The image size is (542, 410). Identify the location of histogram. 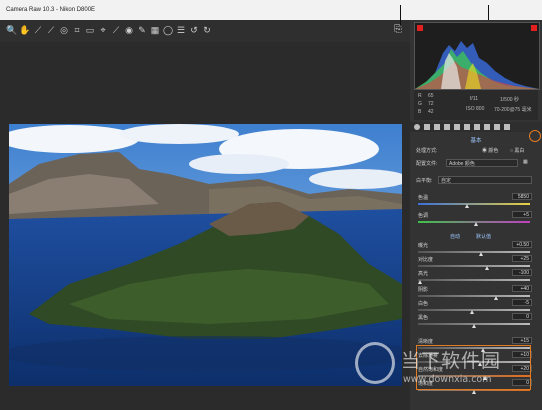
(477, 56).